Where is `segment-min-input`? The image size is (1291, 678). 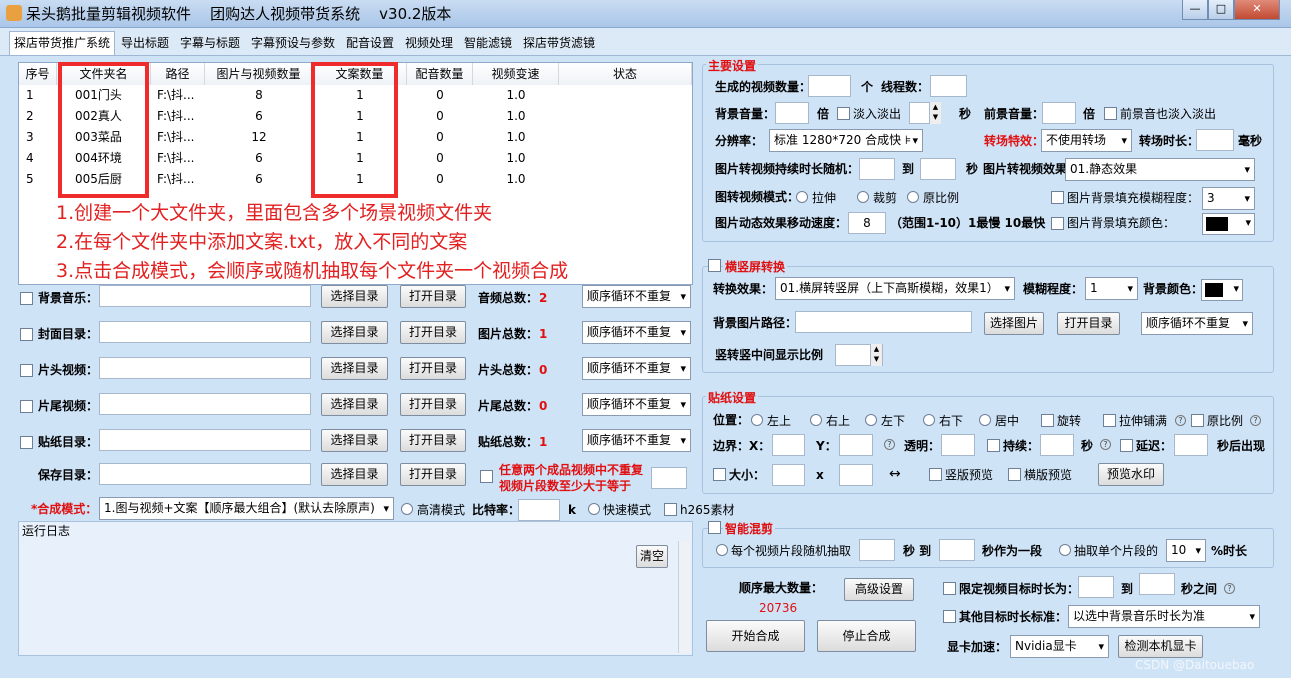
segment-min-input is located at coordinates (877, 550).